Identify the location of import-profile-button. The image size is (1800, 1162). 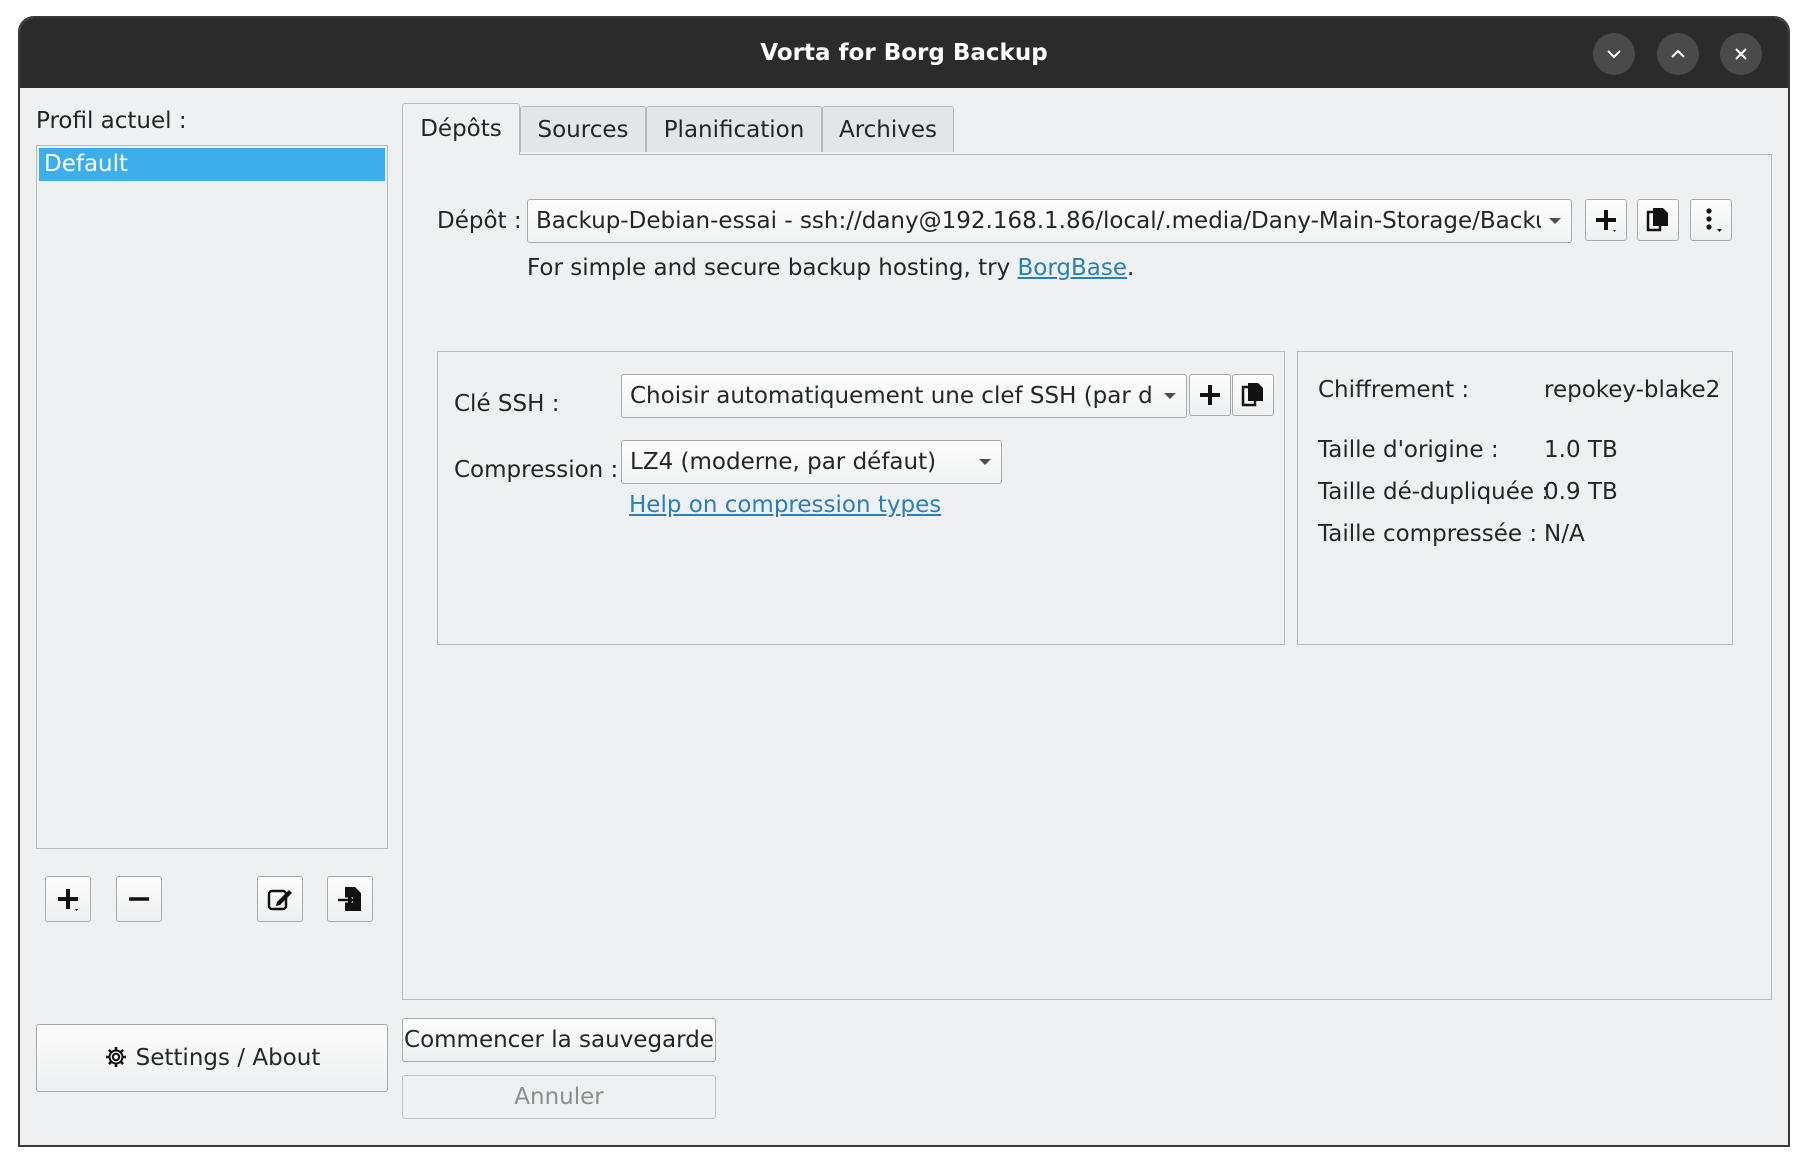
(350, 899).